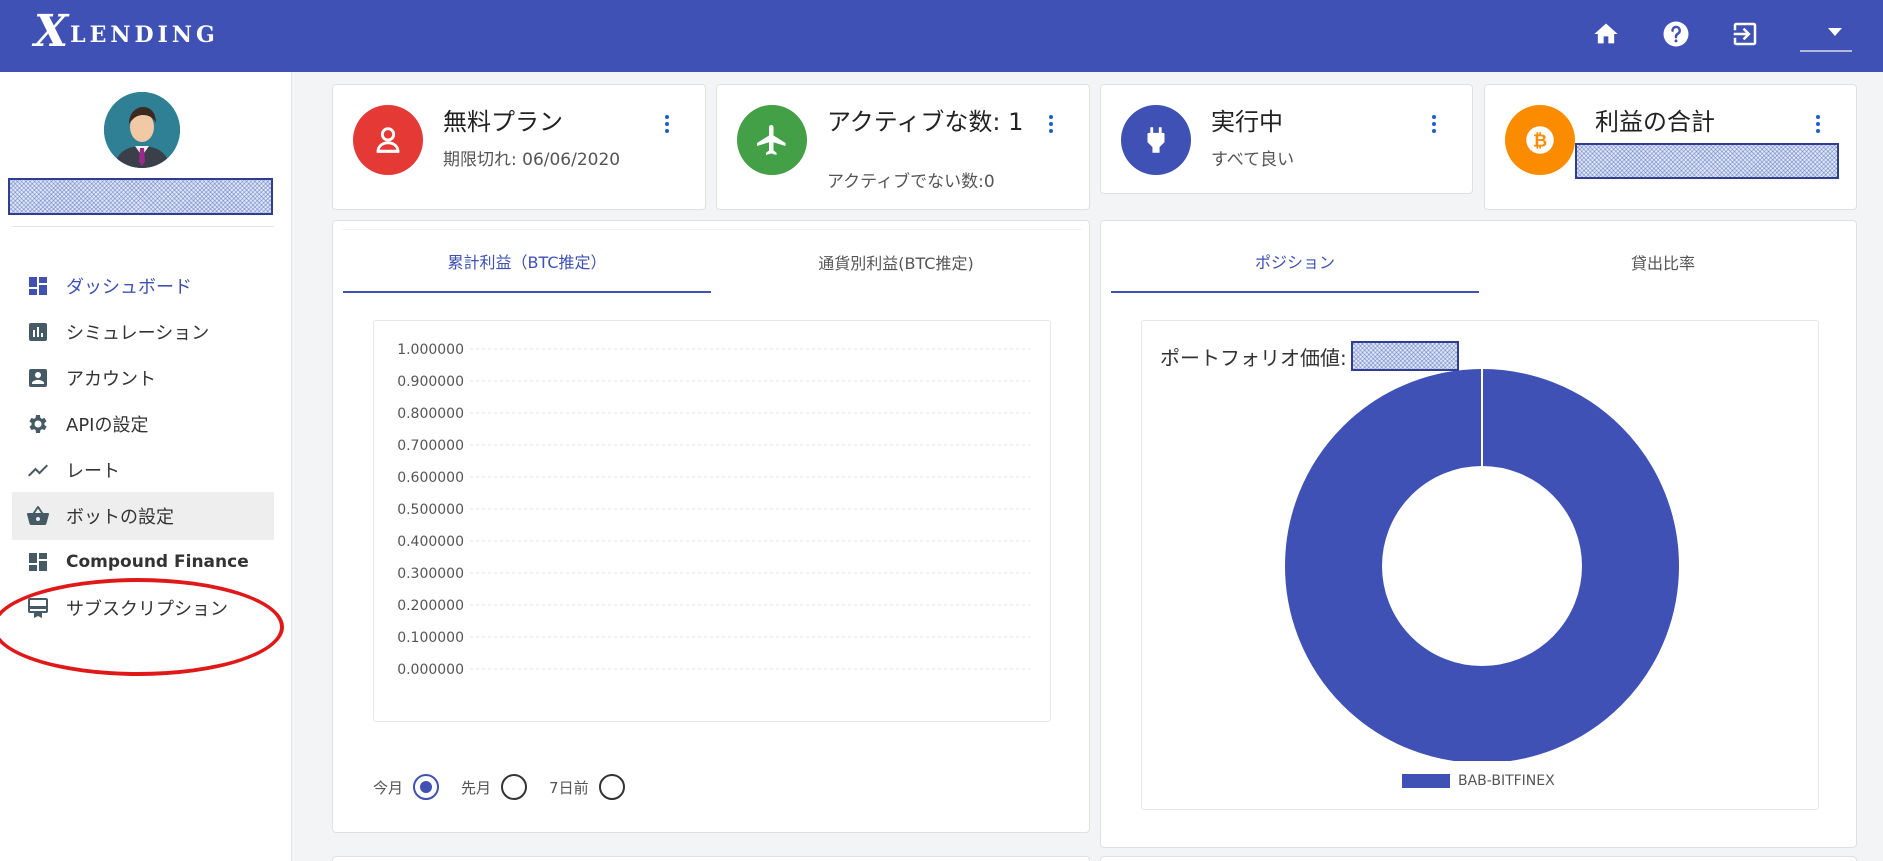 Image resolution: width=1883 pixels, height=861 pixels. What do you see at coordinates (38, 424) in the screenshot?
I see `gear-icon` at bounding box center [38, 424].